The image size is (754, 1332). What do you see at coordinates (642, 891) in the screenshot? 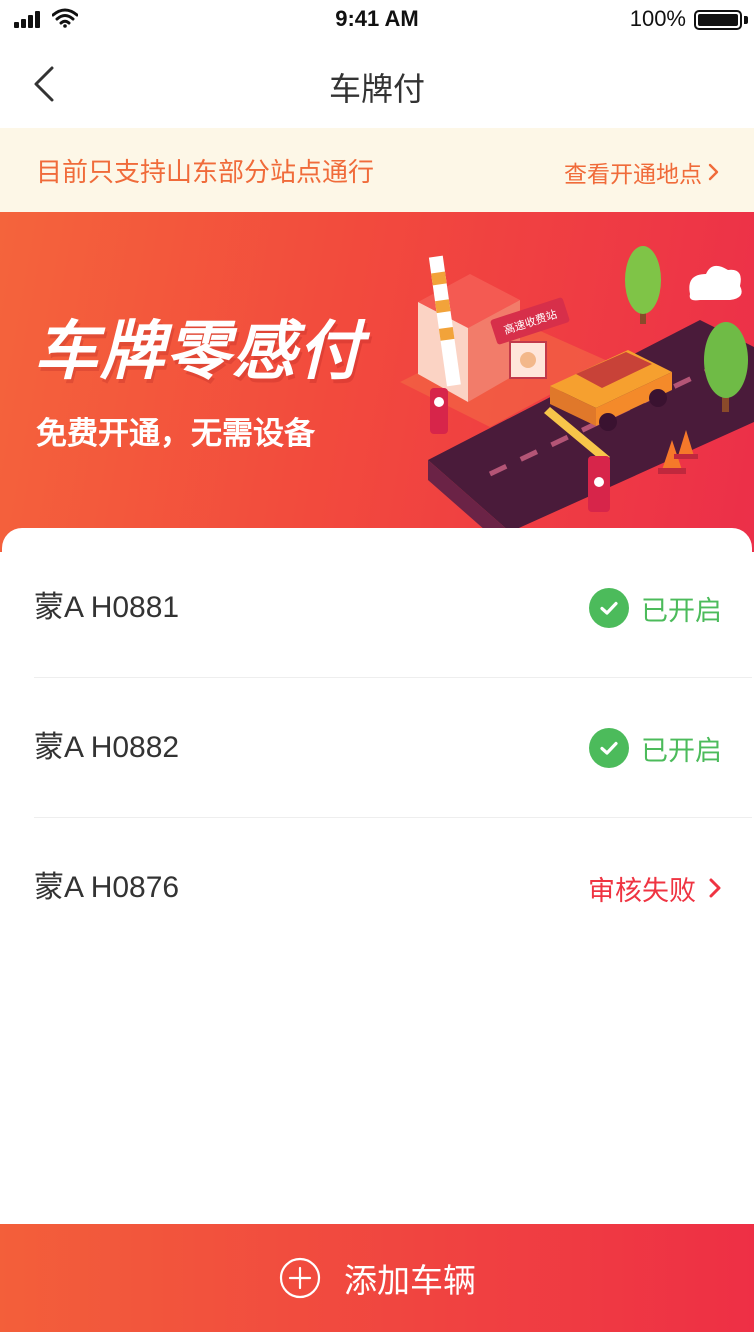
I see `status-label: 审核失败` at bounding box center [642, 891].